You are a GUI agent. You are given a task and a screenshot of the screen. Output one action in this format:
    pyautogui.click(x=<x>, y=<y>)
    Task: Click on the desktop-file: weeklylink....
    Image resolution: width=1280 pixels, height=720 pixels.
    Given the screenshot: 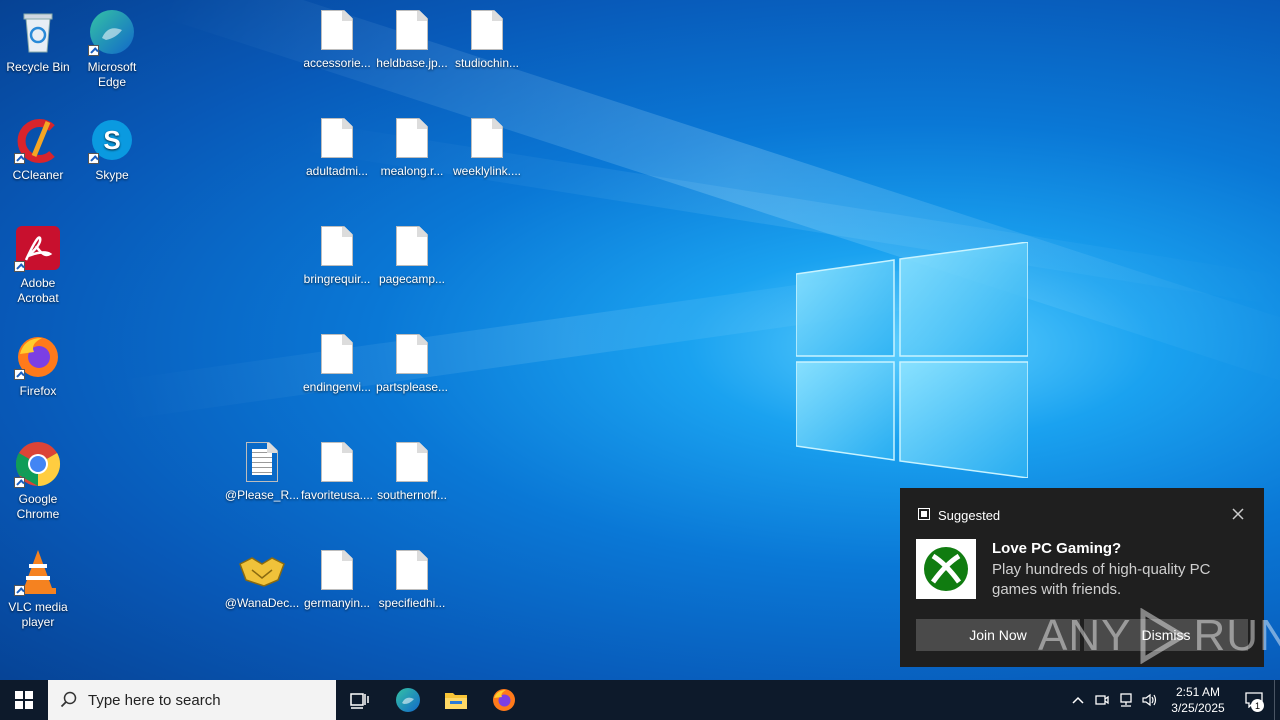 What is the action you would take?
    pyautogui.click(x=487, y=148)
    